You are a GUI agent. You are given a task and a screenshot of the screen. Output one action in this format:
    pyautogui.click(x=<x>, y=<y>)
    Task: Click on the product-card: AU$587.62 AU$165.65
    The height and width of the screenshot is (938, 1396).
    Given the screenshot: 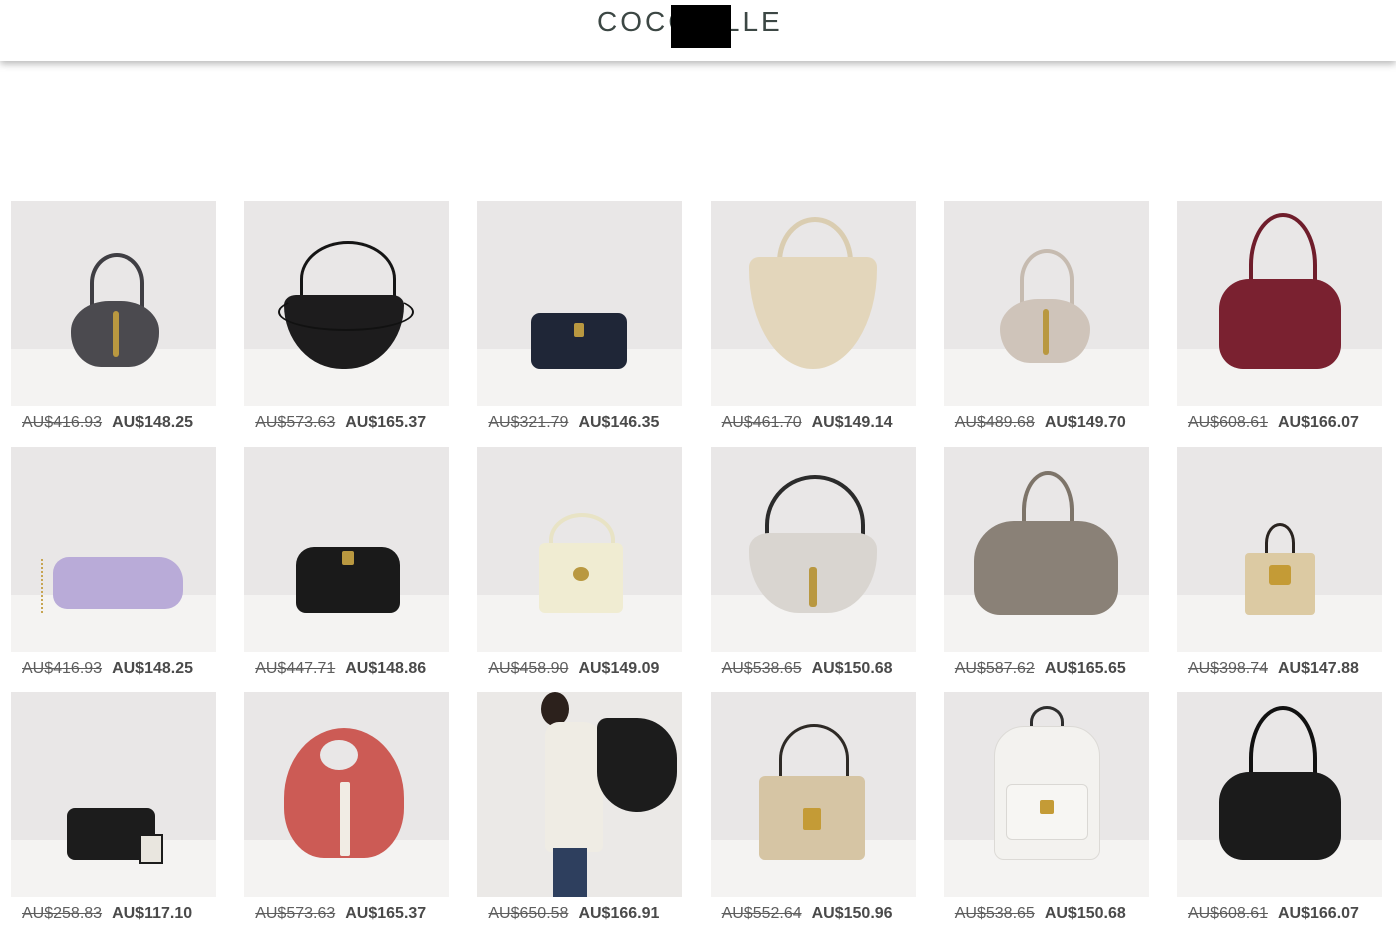 What is the action you would take?
    pyautogui.click(x=1046, y=569)
    